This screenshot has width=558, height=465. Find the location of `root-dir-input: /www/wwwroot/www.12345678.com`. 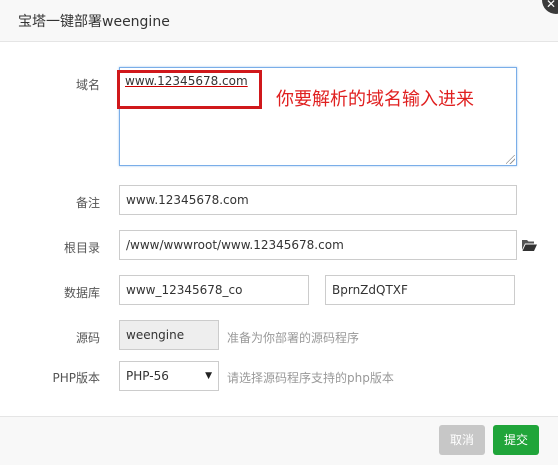

root-dir-input: /www/wwwroot/www.12345678.com is located at coordinates (318, 245).